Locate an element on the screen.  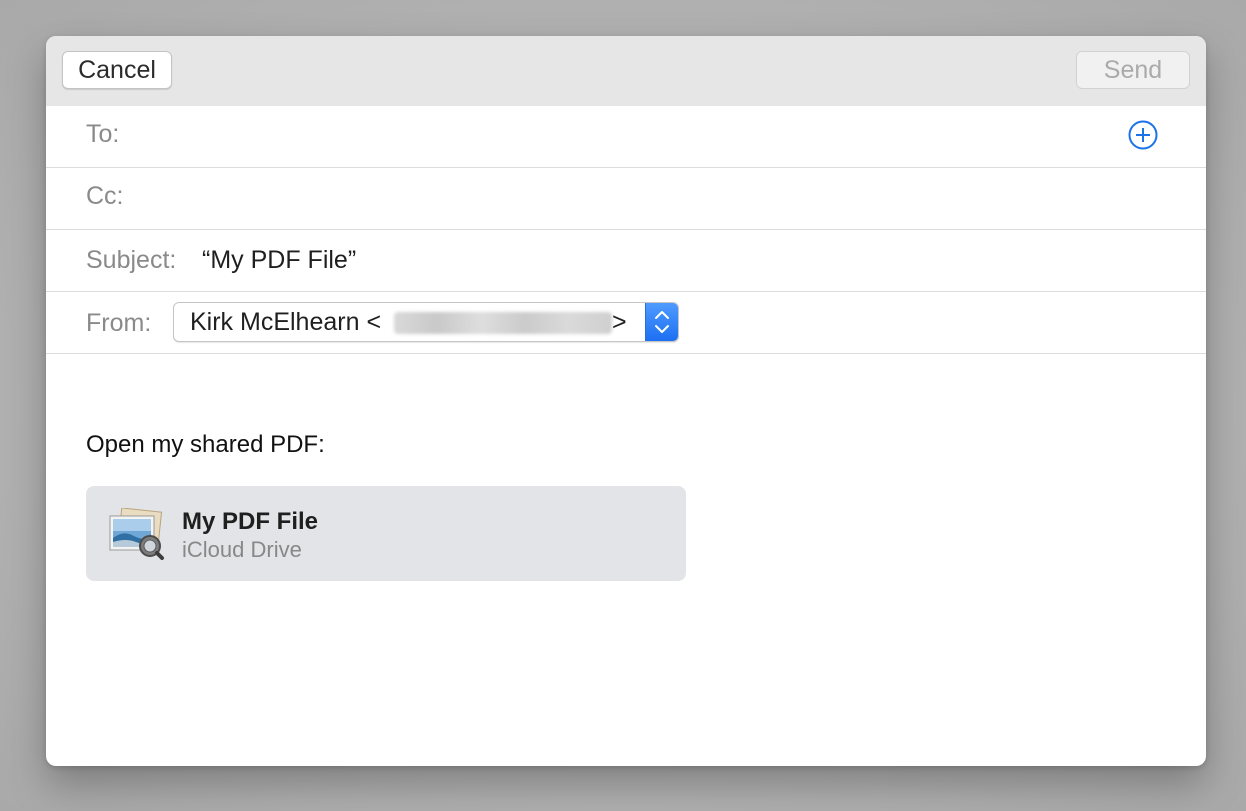
subject-field-row: Subject: “My PDF File” is located at coordinates (626, 261).